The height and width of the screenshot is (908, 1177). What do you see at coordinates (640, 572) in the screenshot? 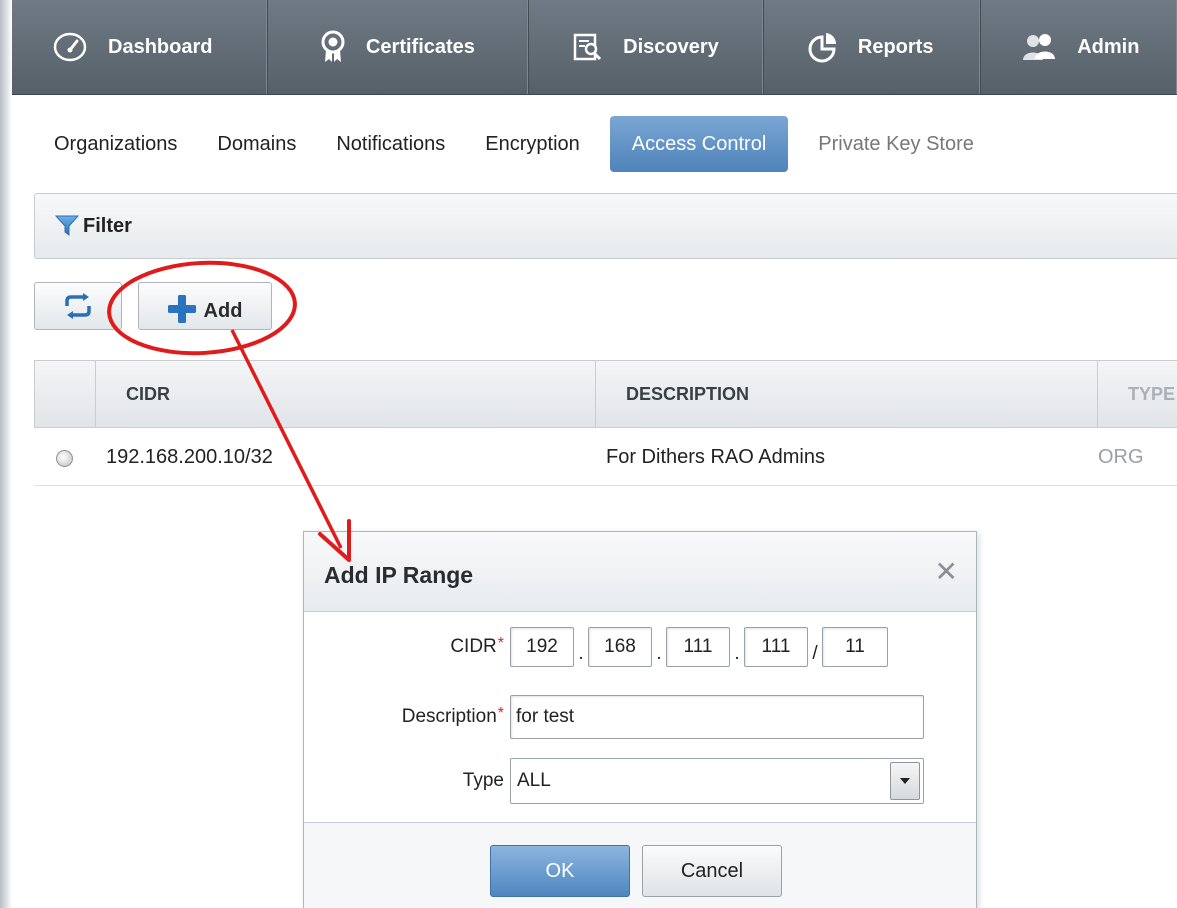
I see `dialog-header: Add IP Range ✕` at bounding box center [640, 572].